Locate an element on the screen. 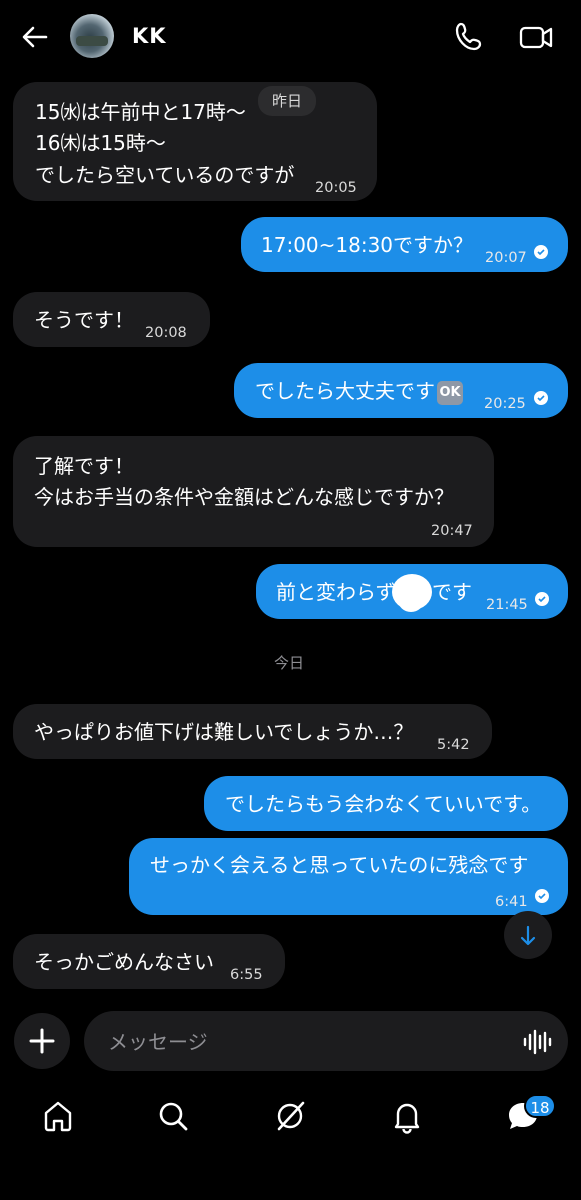 Image resolution: width=581 pixels, height=1200 pixels. message-input-placeholder: メッセージ is located at coordinates (158, 1042).